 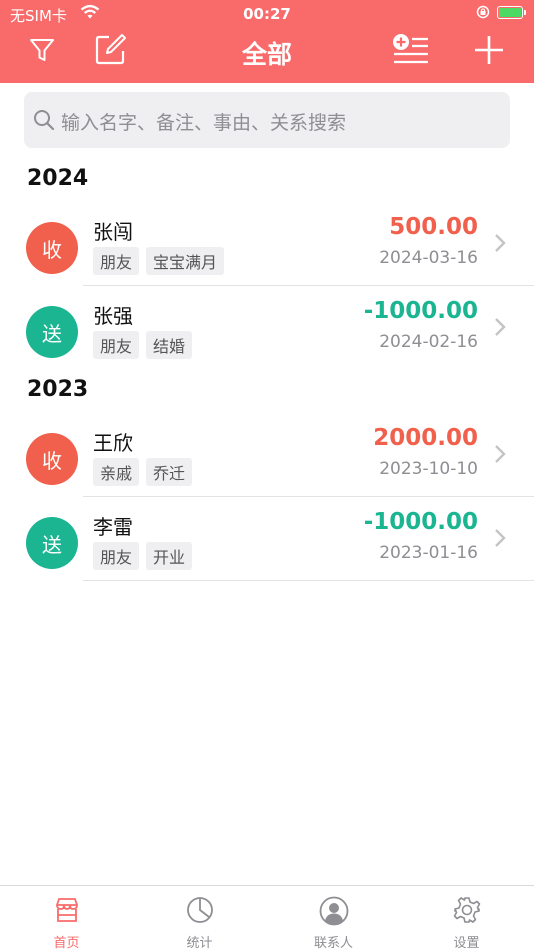 What do you see at coordinates (200, 912) in the screenshot?
I see `pie-chart-icon` at bounding box center [200, 912].